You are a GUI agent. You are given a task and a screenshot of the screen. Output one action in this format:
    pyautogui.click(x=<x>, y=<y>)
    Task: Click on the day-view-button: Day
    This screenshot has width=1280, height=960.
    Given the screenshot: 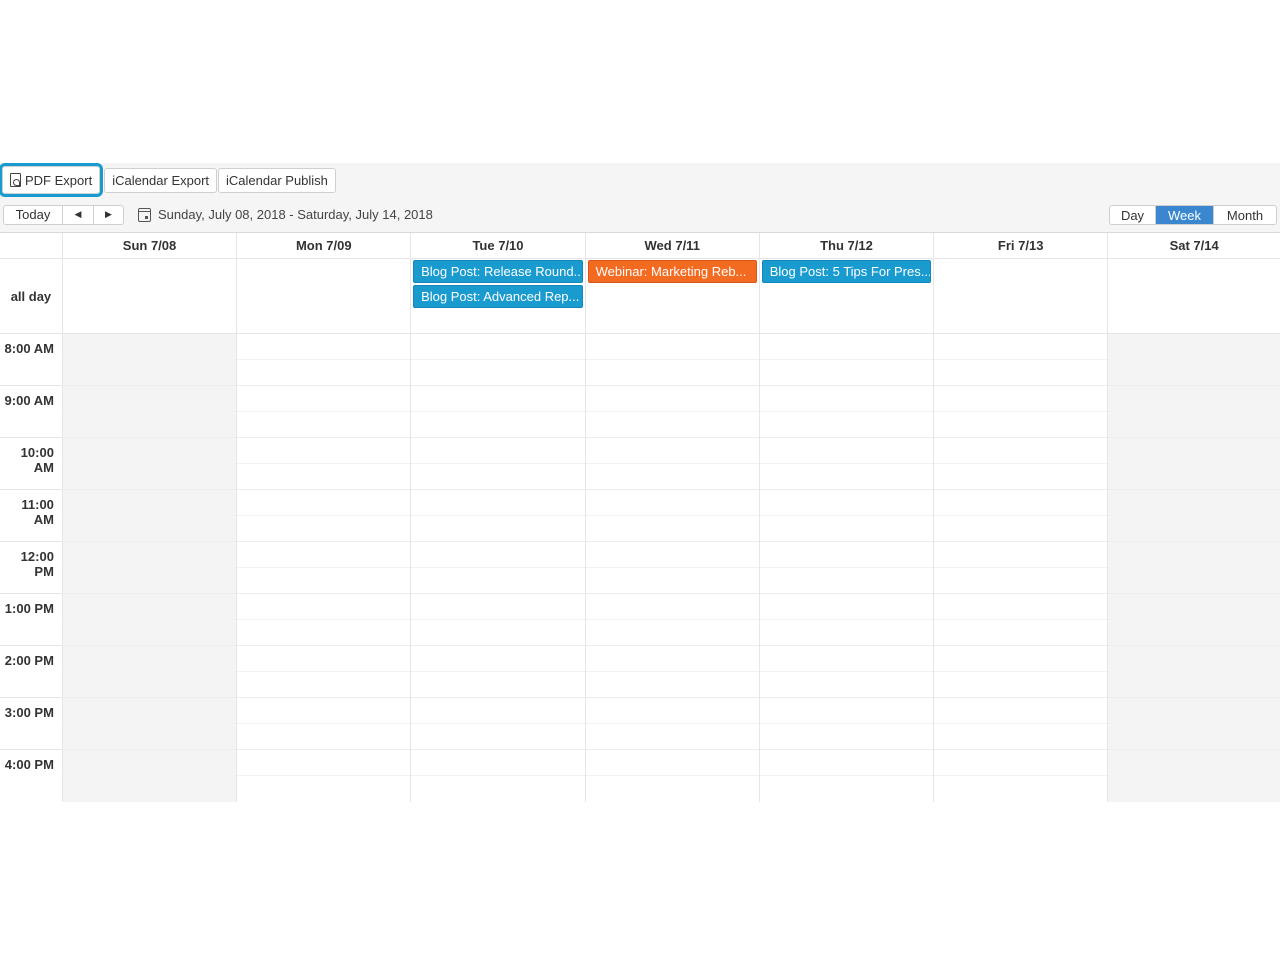 What is the action you would take?
    pyautogui.click(x=1133, y=215)
    